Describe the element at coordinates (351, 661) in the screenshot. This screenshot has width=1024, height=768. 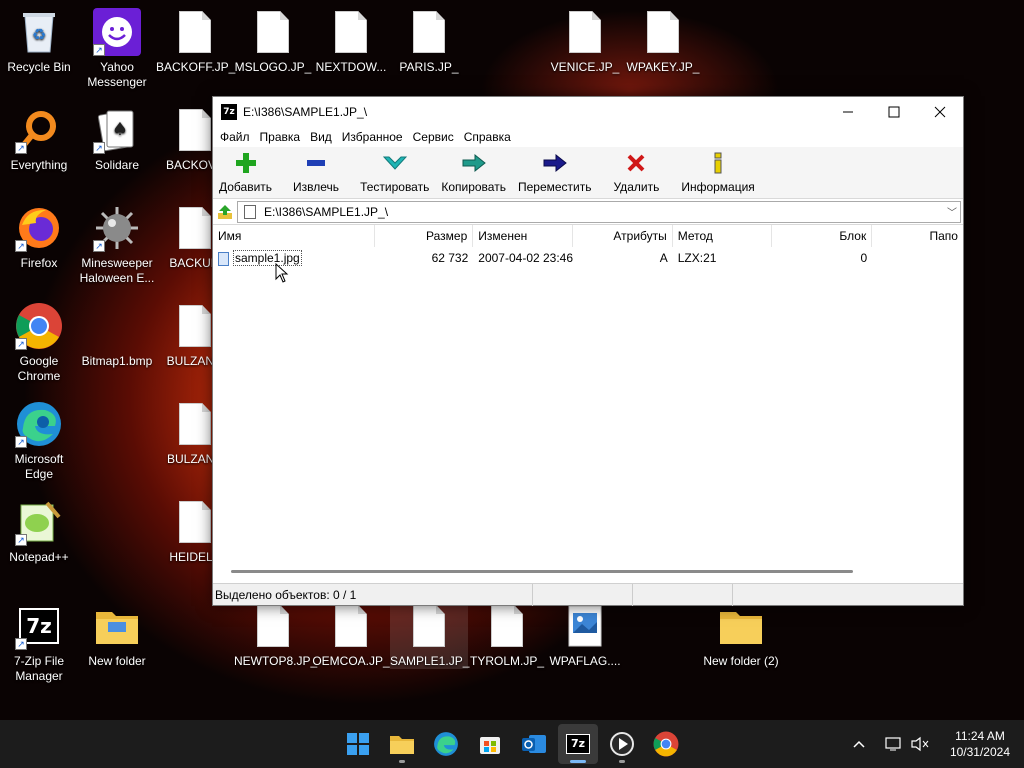
I see `desktop-icon-label: OEMCOA.JP_` at that location.